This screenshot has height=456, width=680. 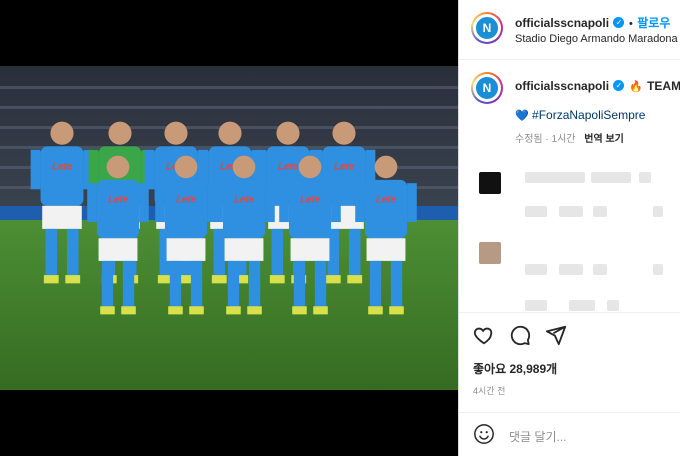 I want to click on post-time: 4시간 전, so click(x=489, y=390).